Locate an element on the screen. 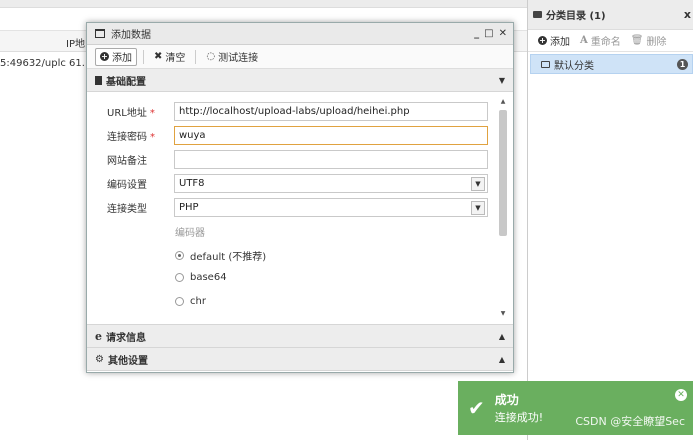 This screenshot has height=440, width=693. encoder-option-default: default (不推荐) is located at coordinates (220, 255).